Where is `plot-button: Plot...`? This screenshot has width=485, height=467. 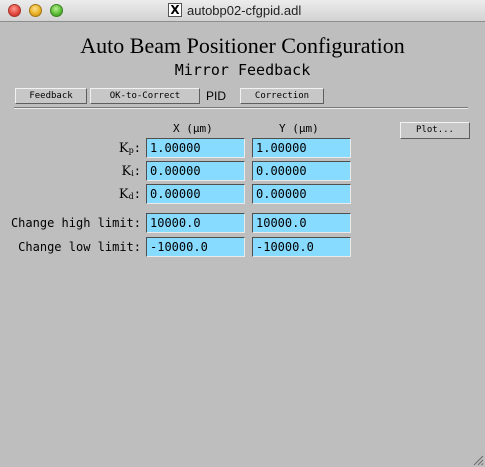
plot-button: Plot... is located at coordinates (435, 130).